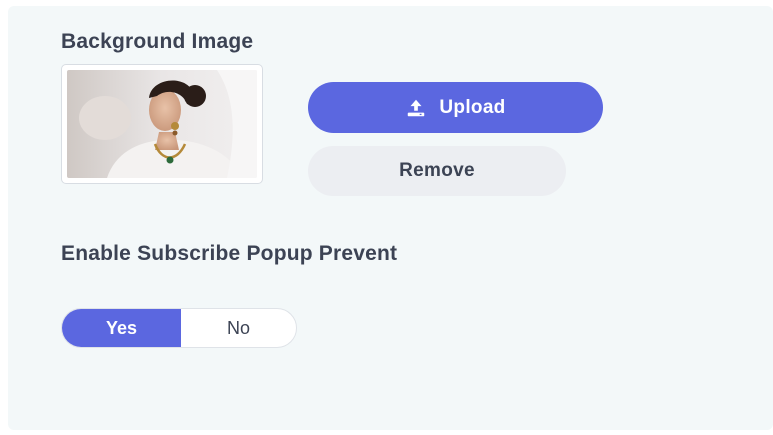 Image resolution: width=773 pixels, height=435 pixels. Describe the element at coordinates (238, 328) in the screenshot. I see `toggle-option-no: No` at that location.